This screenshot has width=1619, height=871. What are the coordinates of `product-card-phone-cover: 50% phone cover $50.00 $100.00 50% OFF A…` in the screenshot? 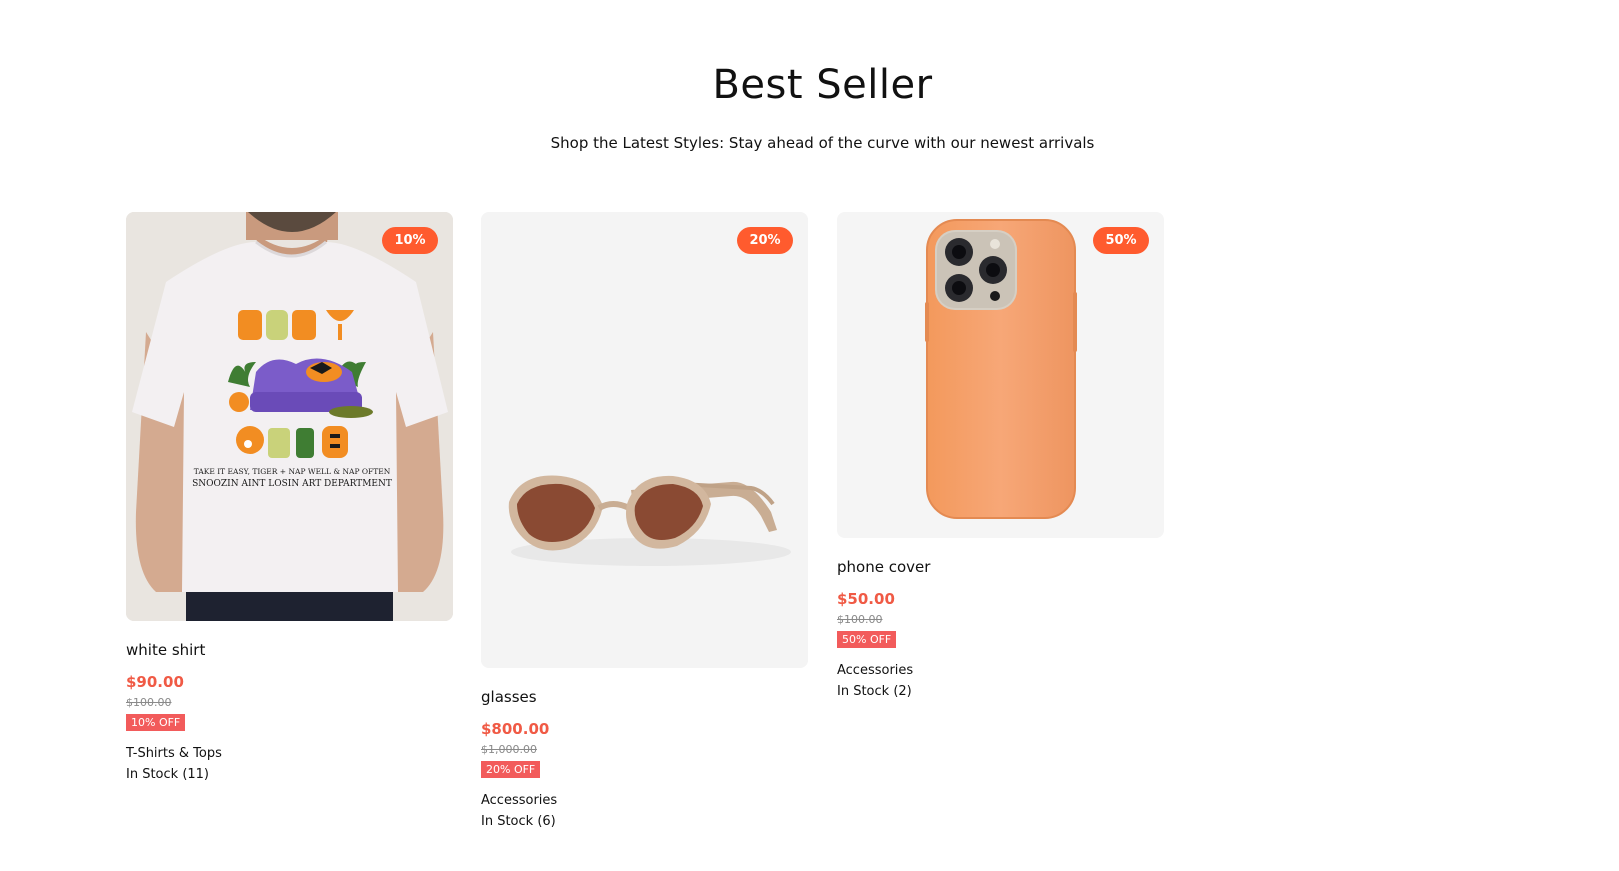 It's located at (1000, 455).